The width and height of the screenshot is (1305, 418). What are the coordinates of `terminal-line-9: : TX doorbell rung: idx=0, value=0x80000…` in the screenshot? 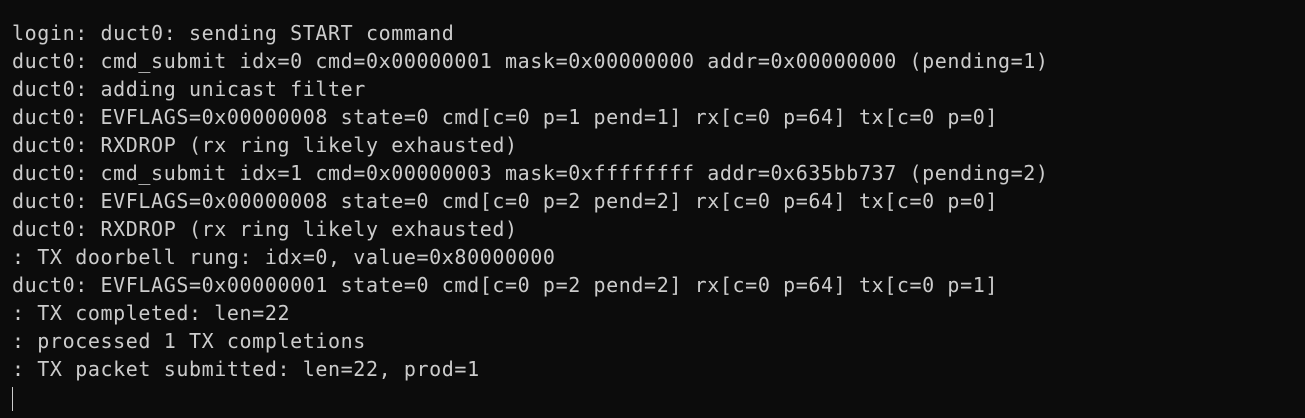 It's located at (284, 257).